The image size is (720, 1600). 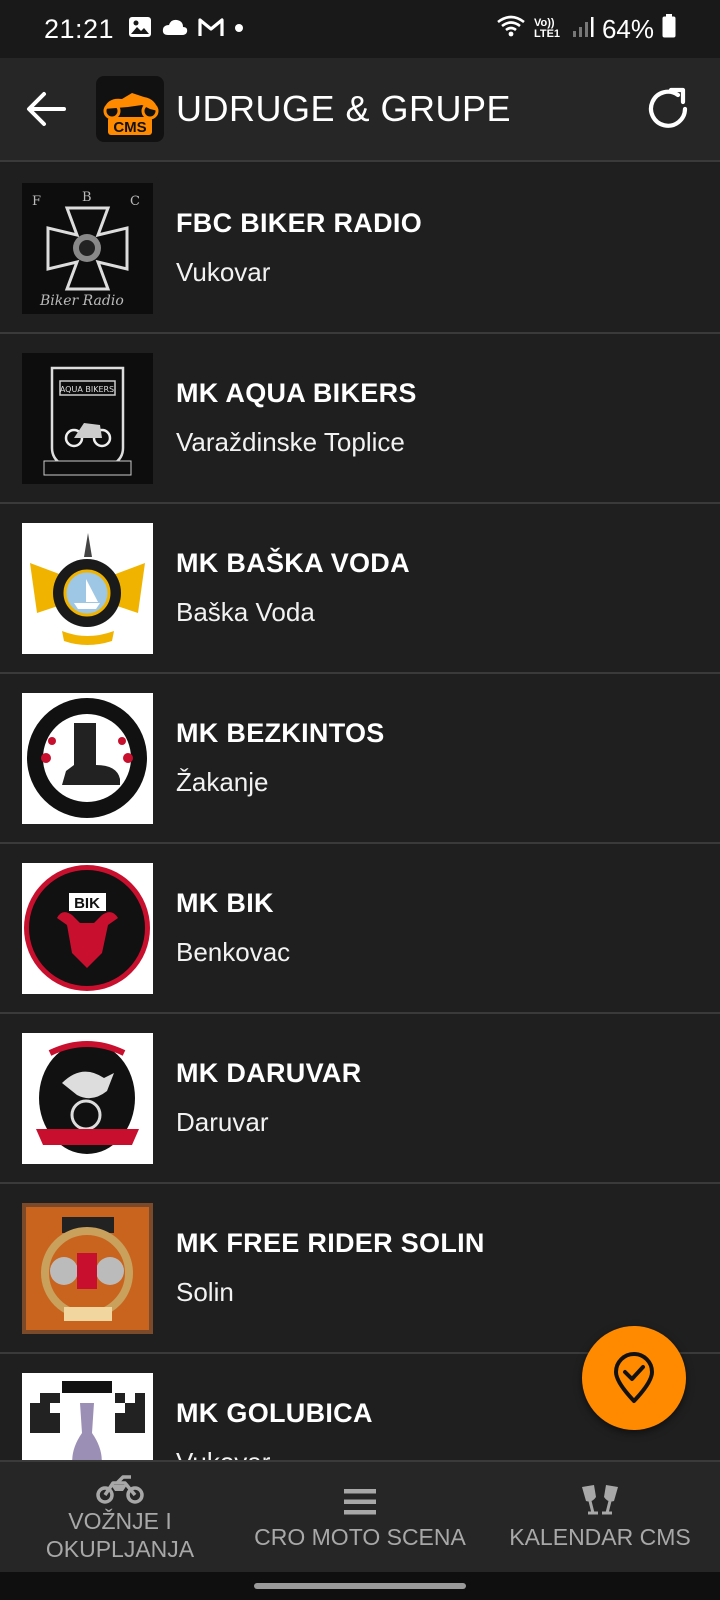 What do you see at coordinates (360, 759) in the screenshot?
I see `list-item: MK BEZKINTOS Žakanje` at bounding box center [360, 759].